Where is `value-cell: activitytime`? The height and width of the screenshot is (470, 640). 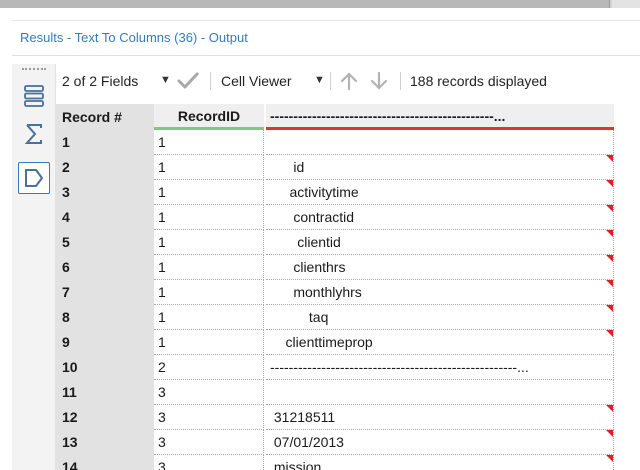 value-cell: activitytime is located at coordinates (440, 192).